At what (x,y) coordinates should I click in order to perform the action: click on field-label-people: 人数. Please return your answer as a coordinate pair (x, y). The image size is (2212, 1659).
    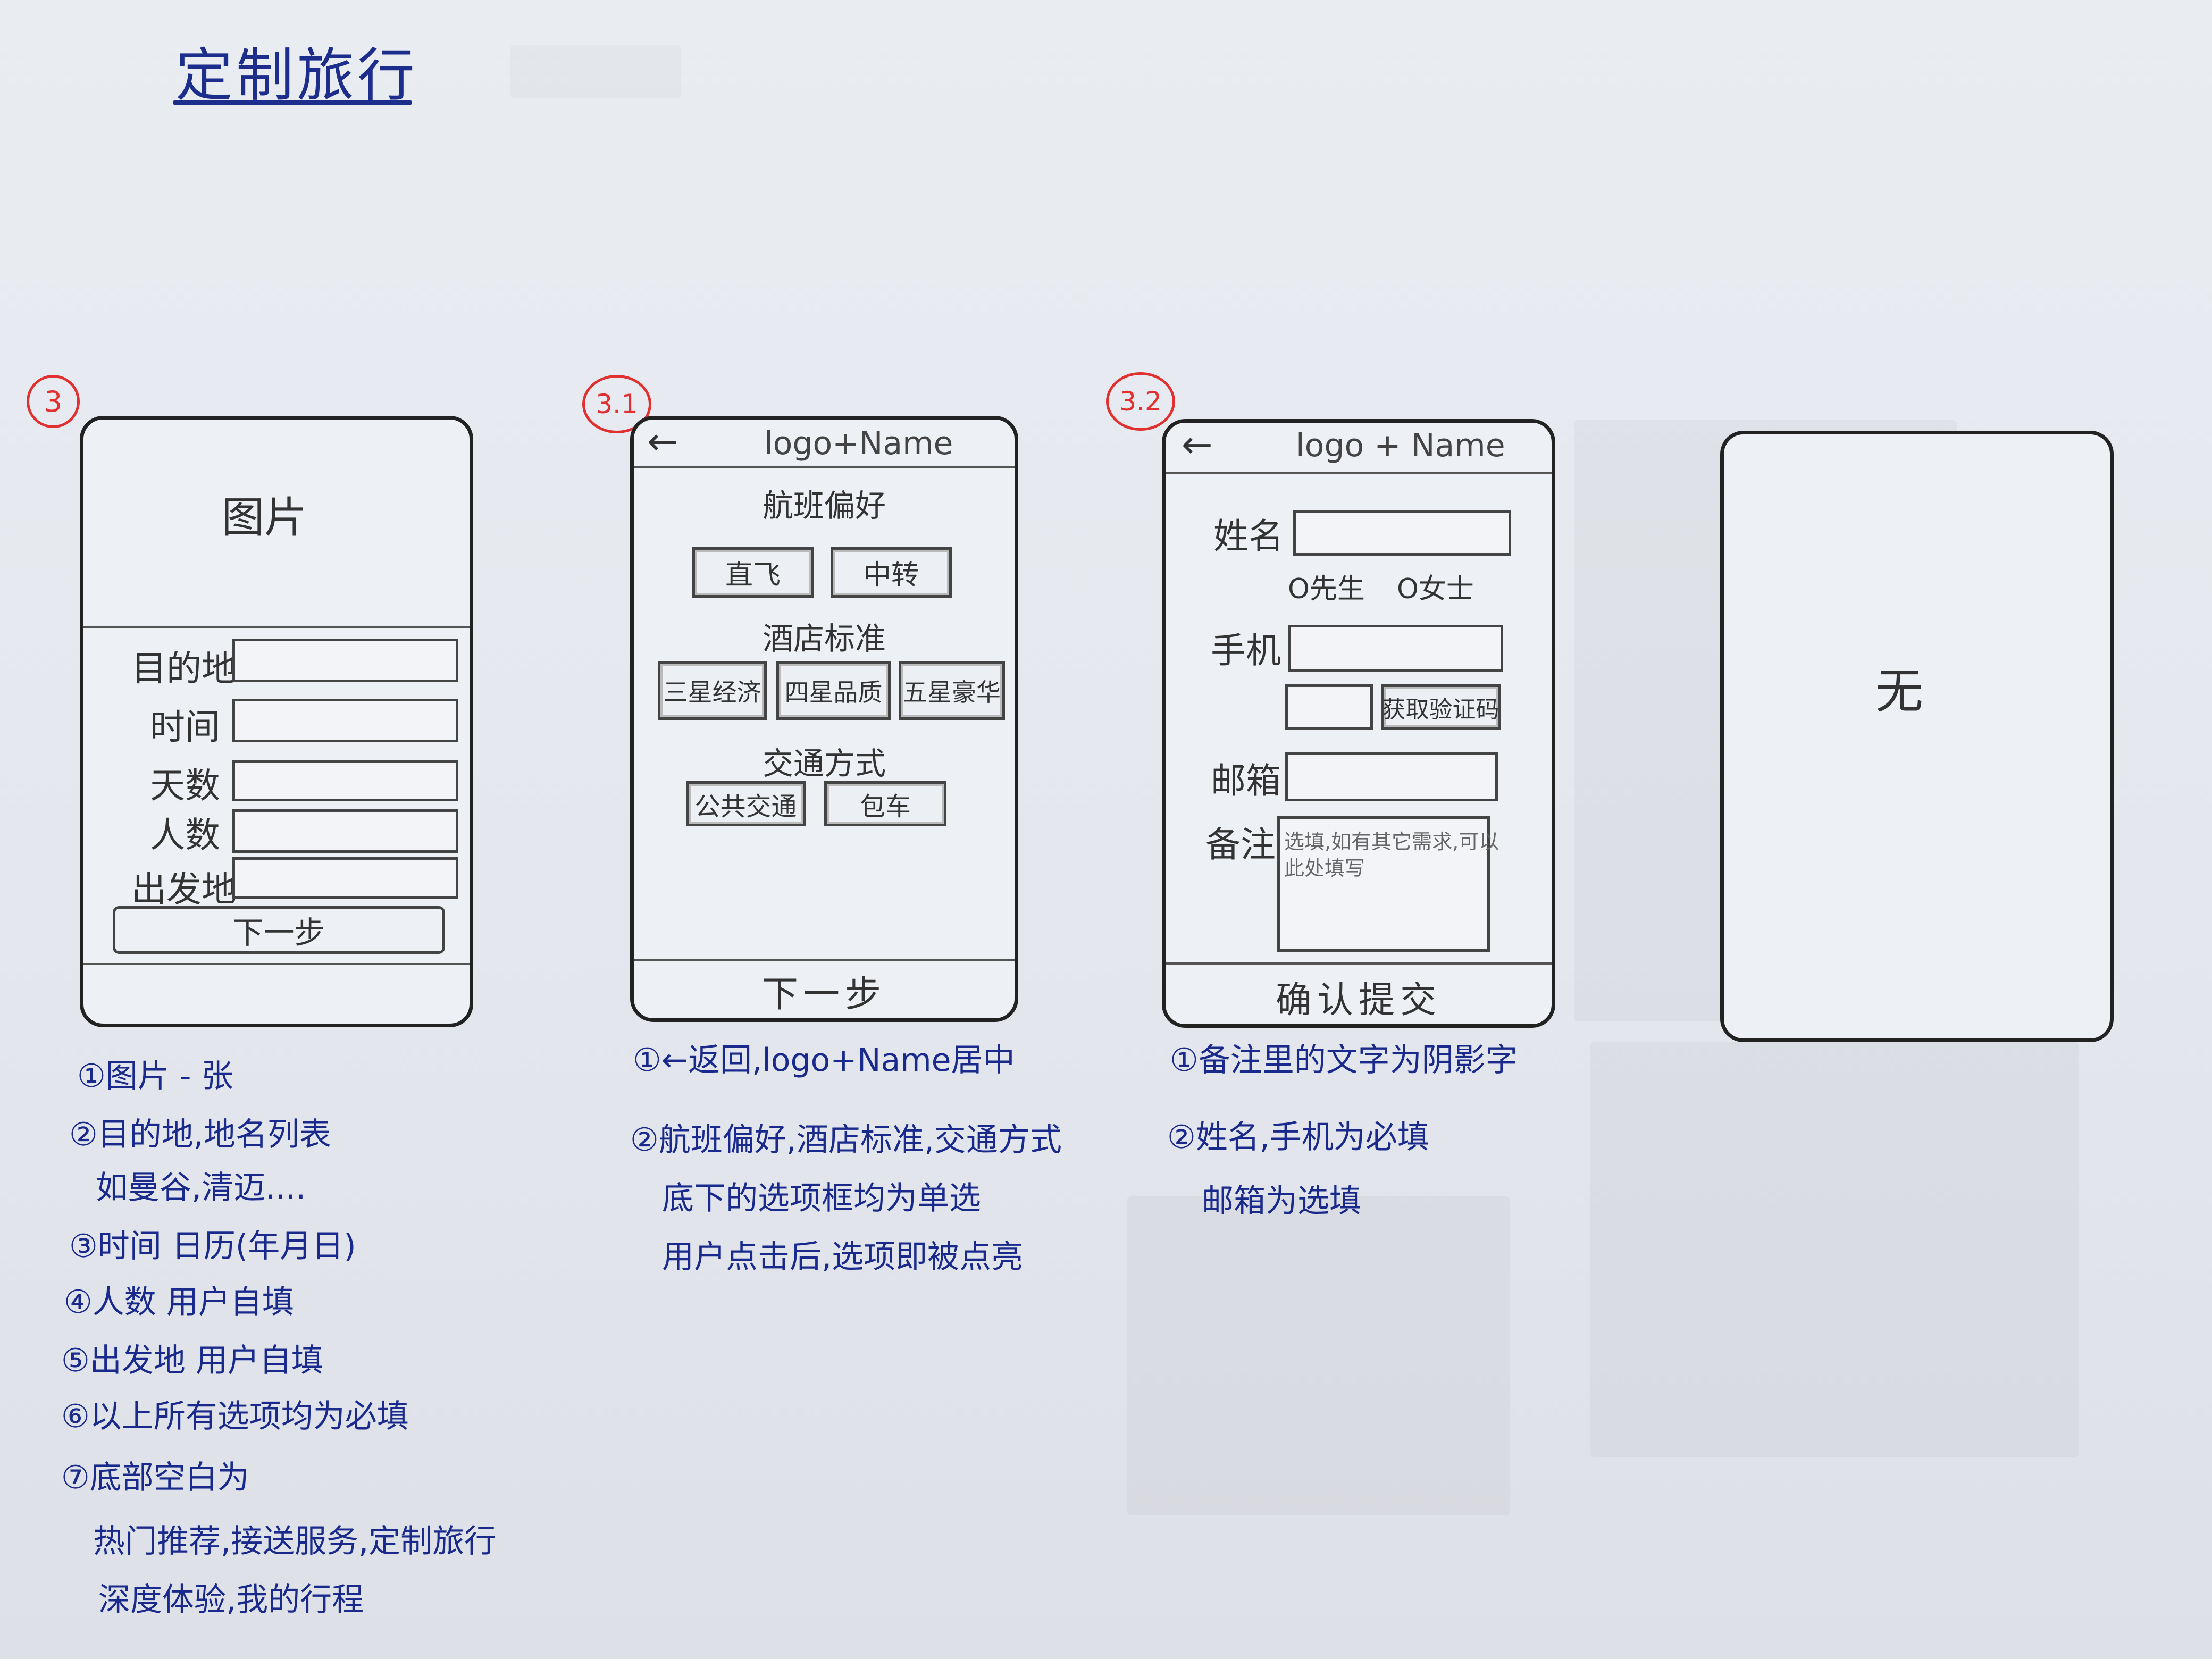
    Looking at the image, I should click on (185, 835).